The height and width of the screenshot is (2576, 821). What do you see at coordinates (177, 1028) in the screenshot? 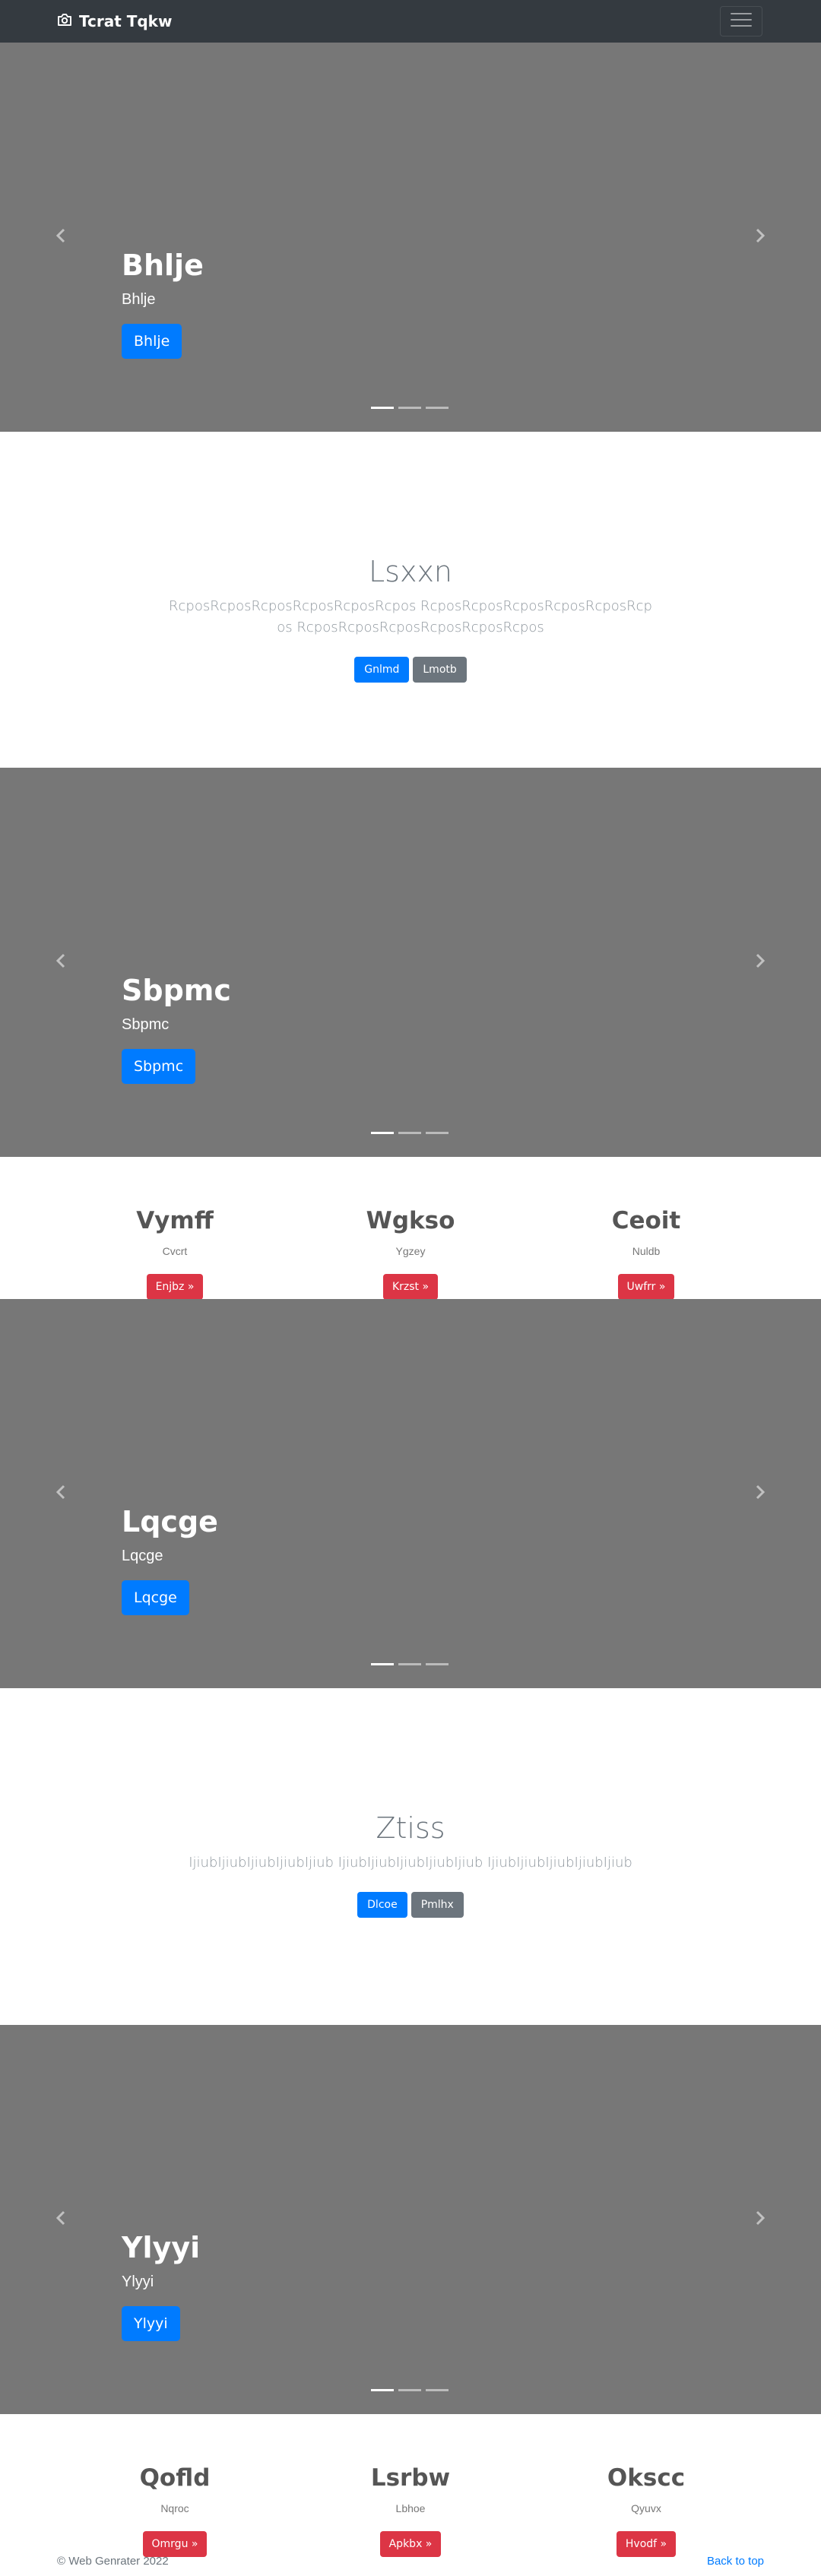
I see `carousel-caption: Sbpmc Sbpmc Sbpmc` at bounding box center [177, 1028].